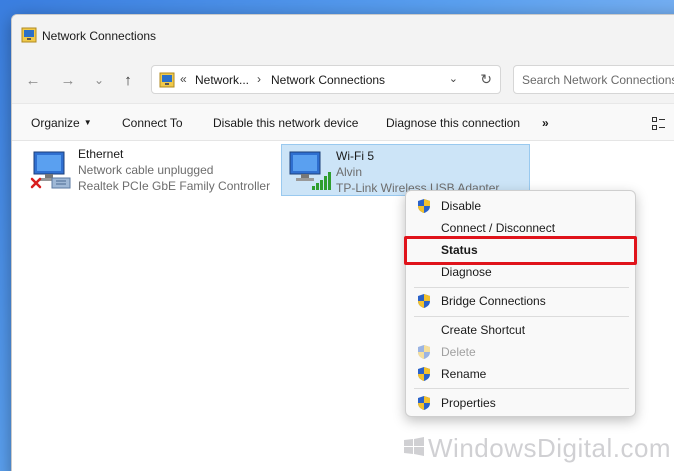 Image resolution: width=674 pixels, height=471 pixels. Describe the element at coordinates (33, 80) in the screenshot. I see `back-arrow-icon: ←` at that location.